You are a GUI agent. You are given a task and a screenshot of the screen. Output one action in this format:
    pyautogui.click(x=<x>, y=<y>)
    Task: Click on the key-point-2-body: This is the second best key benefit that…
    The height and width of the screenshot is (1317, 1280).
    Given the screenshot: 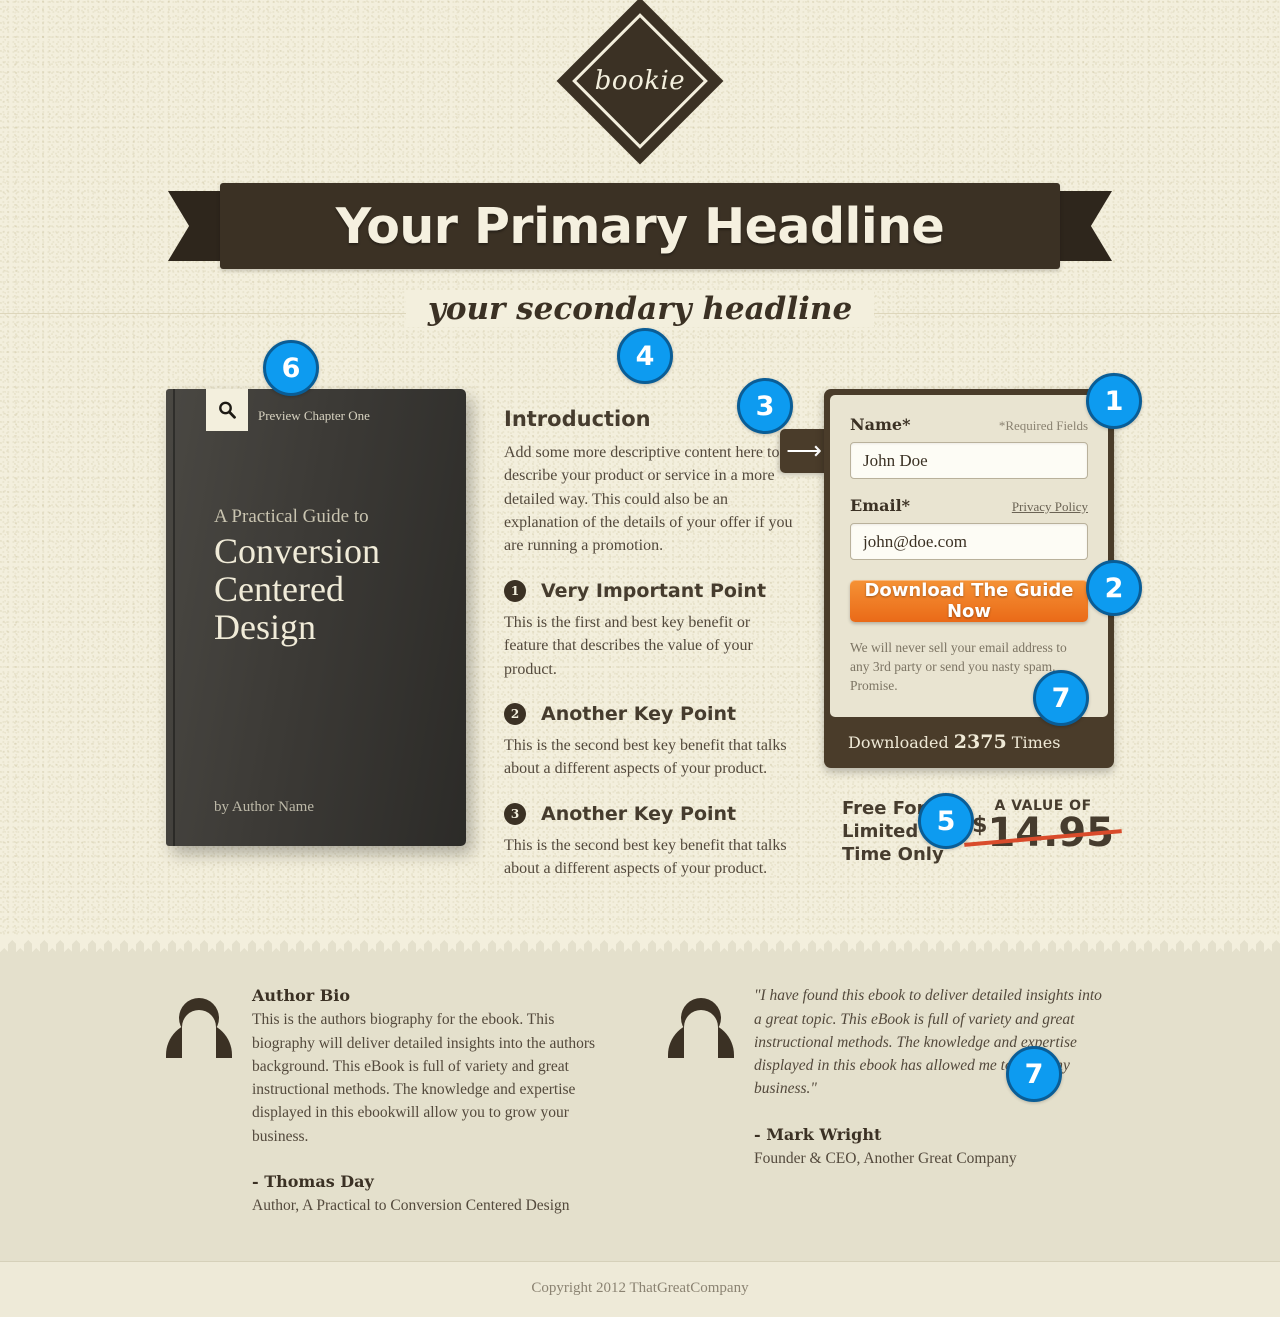 What is the action you would take?
    pyautogui.click(x=645, y=757)
    